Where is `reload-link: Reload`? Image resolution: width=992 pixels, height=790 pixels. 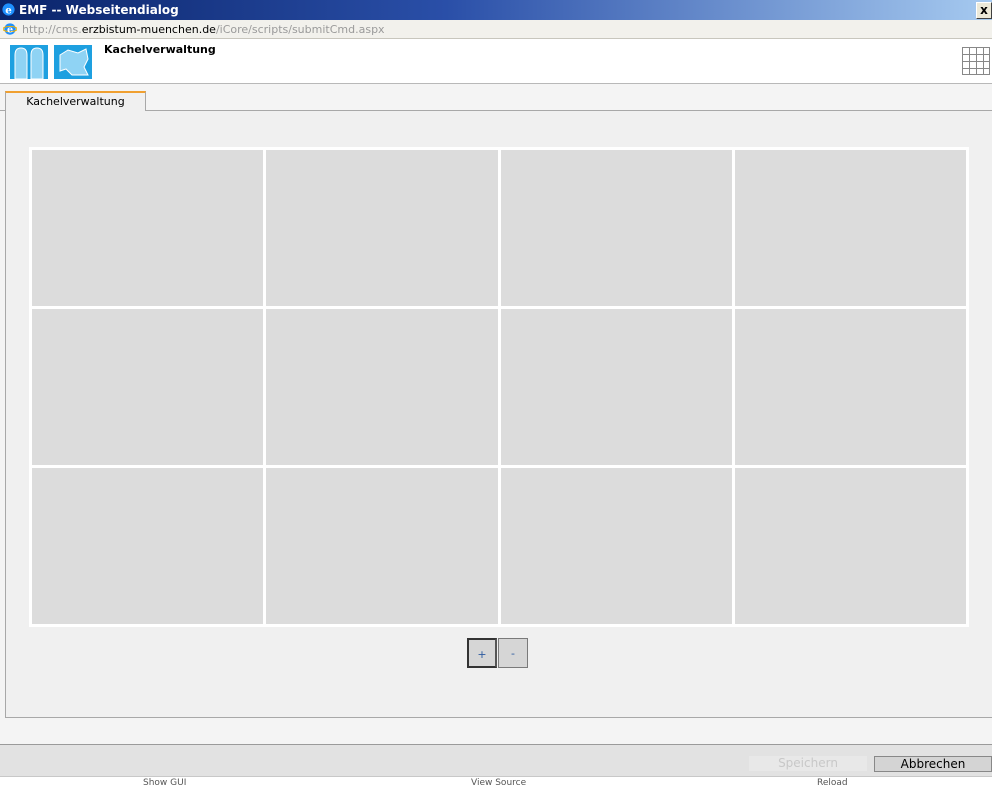
reload-link: Reload is located at coordinates (832, 783).